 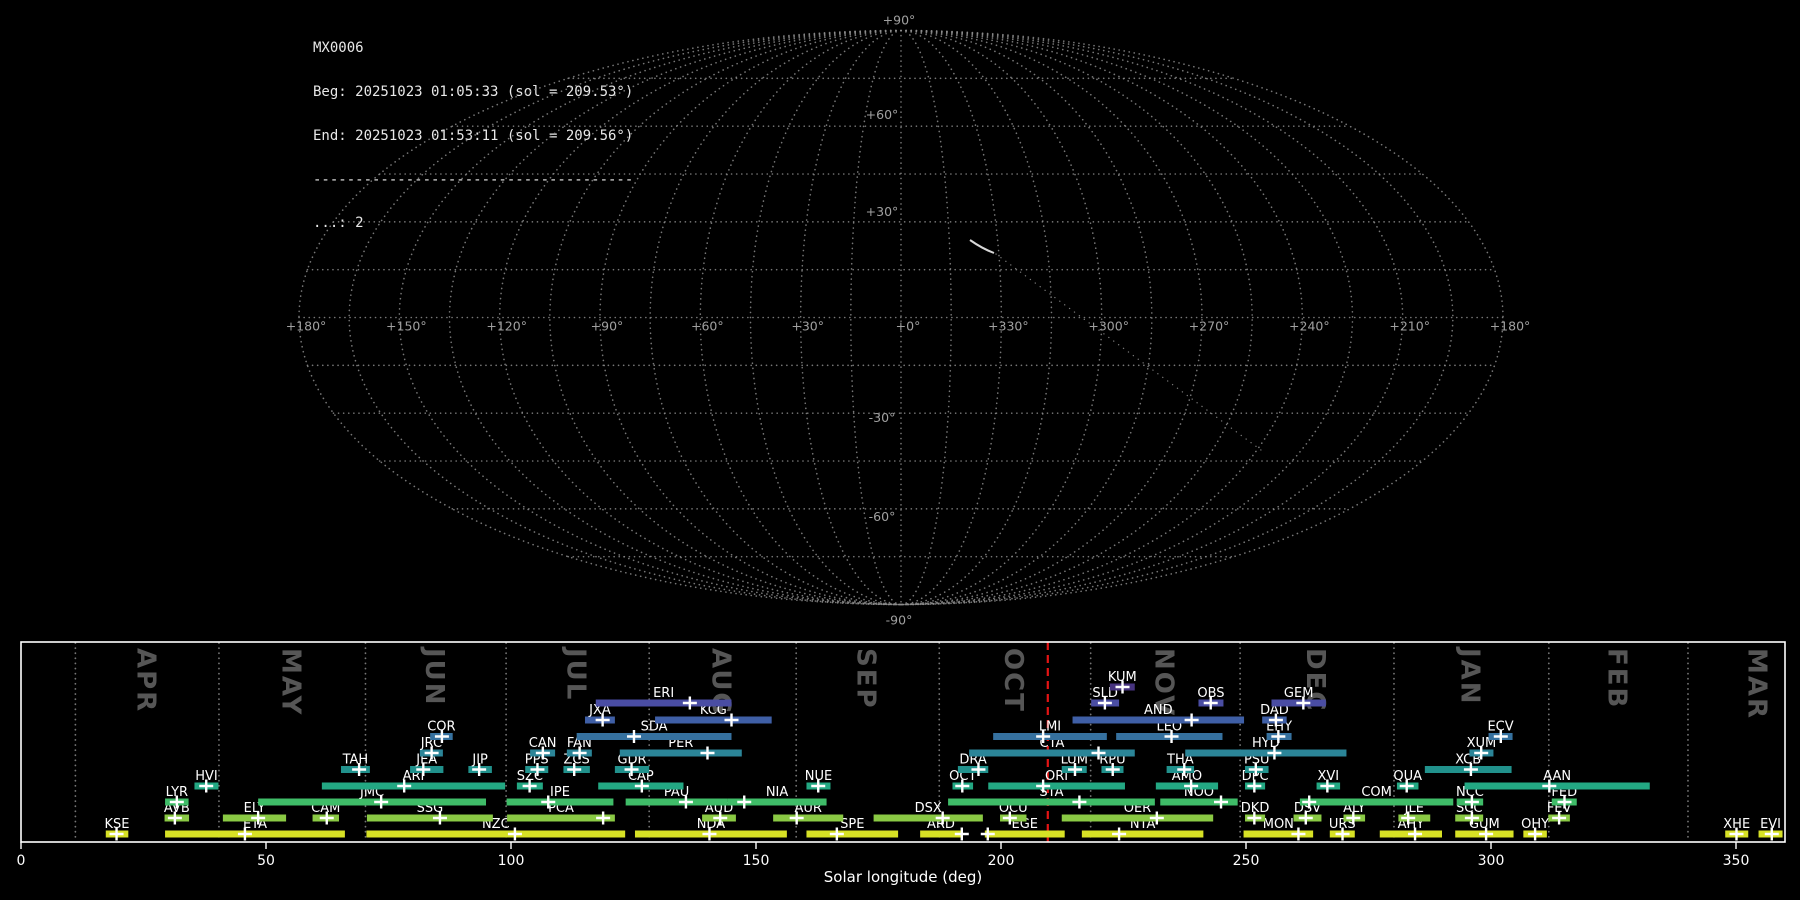 What do you see at coordinates (1770, 824) in the screenshot?
I see `shower-code-label: EVI` at bounding box center [1770, 824].